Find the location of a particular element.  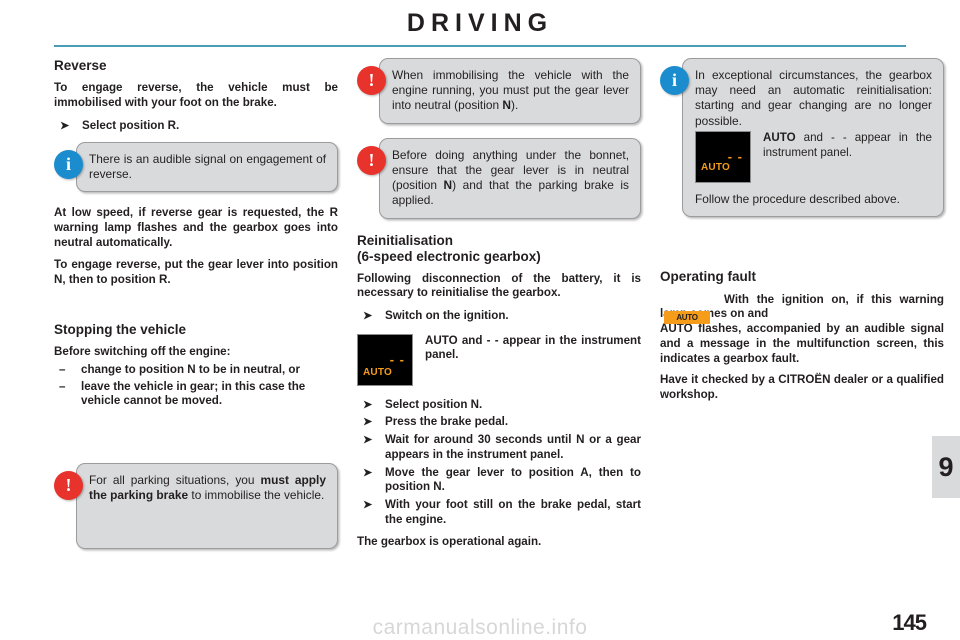

gearbox-fault-lamp-icon: AUTO is located at coordinates (687, 317).